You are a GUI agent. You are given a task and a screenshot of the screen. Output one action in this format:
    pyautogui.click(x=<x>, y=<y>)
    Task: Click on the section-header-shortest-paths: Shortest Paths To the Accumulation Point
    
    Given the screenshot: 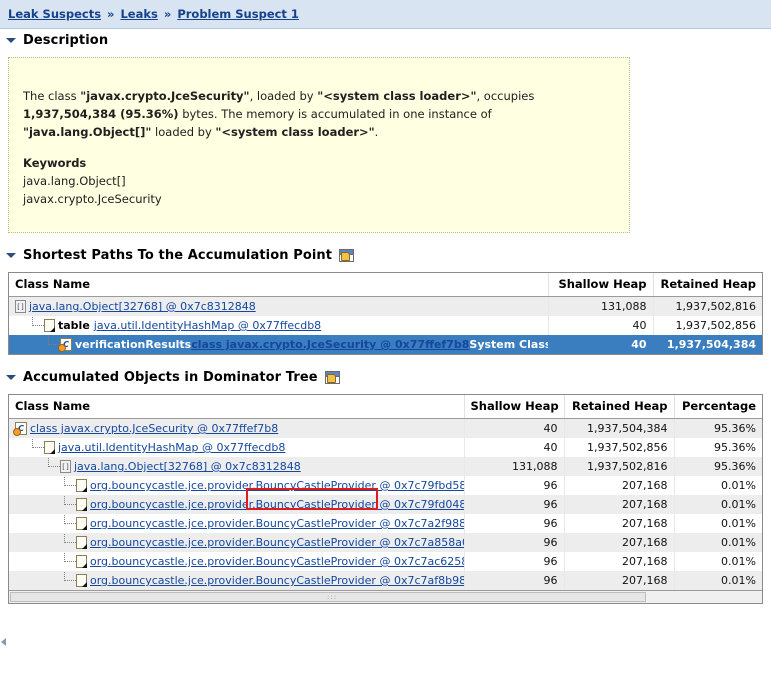 What is the action you would take?
    pyautogui.click(x=385, y=255)
    